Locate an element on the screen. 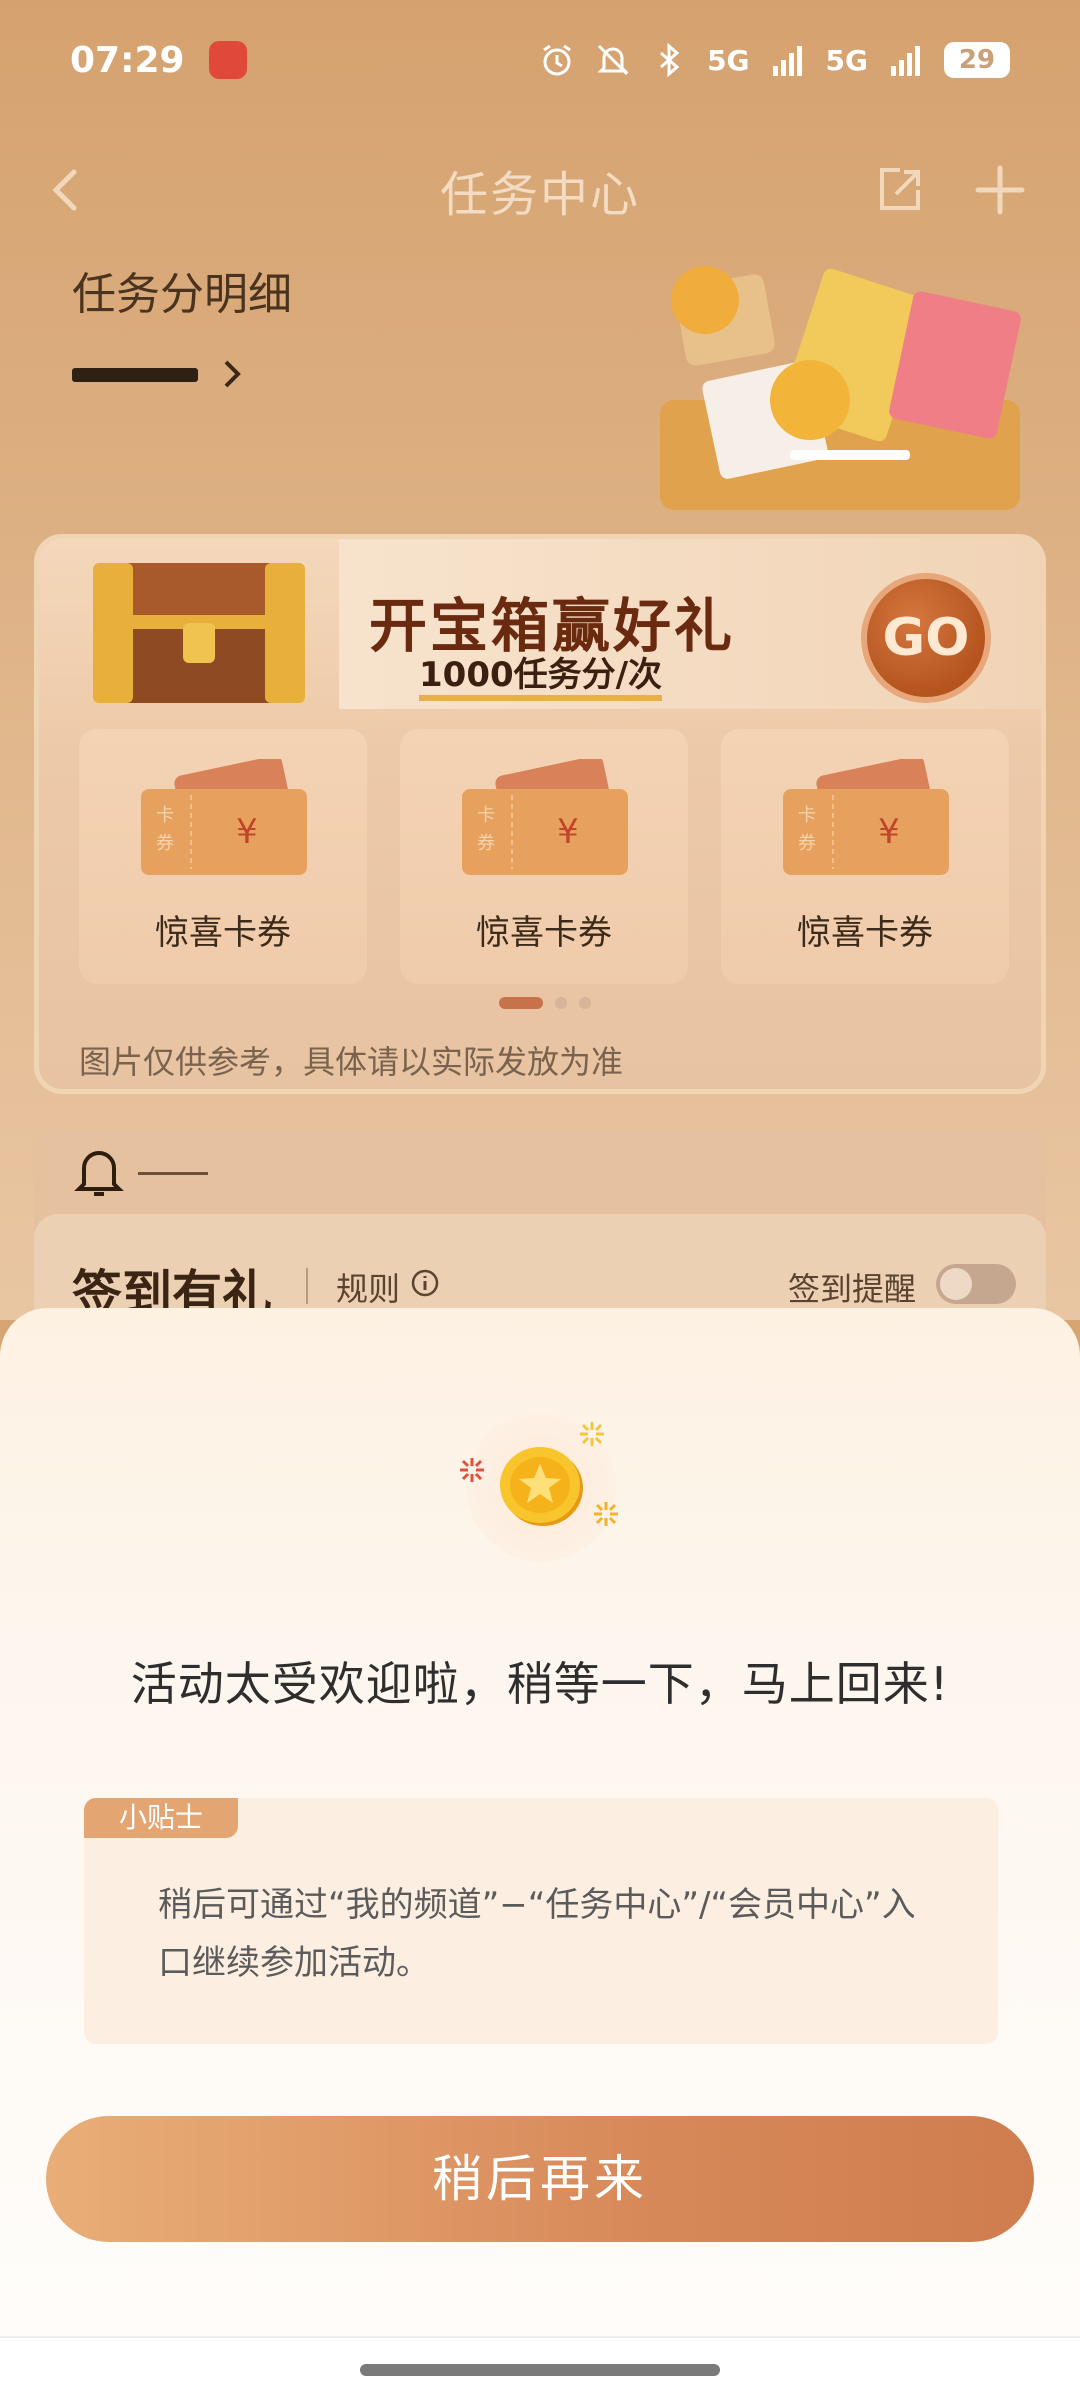 Image resolution: width=1080 pixels, height=2400 pixels. share-icon is located at coordinates (900, 190).